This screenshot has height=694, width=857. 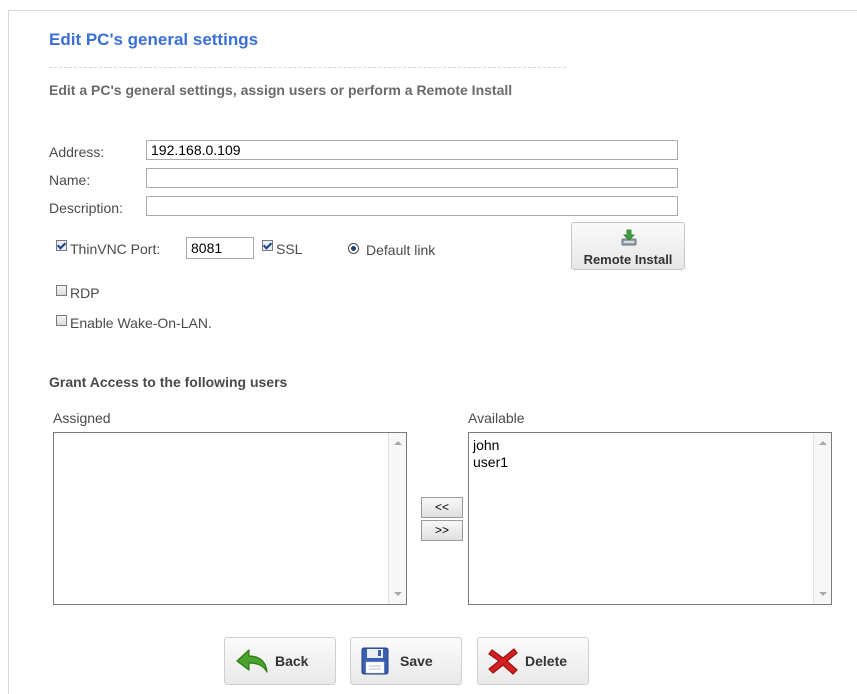 What do you see at coordinates (353, 248) in the screenshot?
I see `default-link-radio` at bounding box center [353, 248].